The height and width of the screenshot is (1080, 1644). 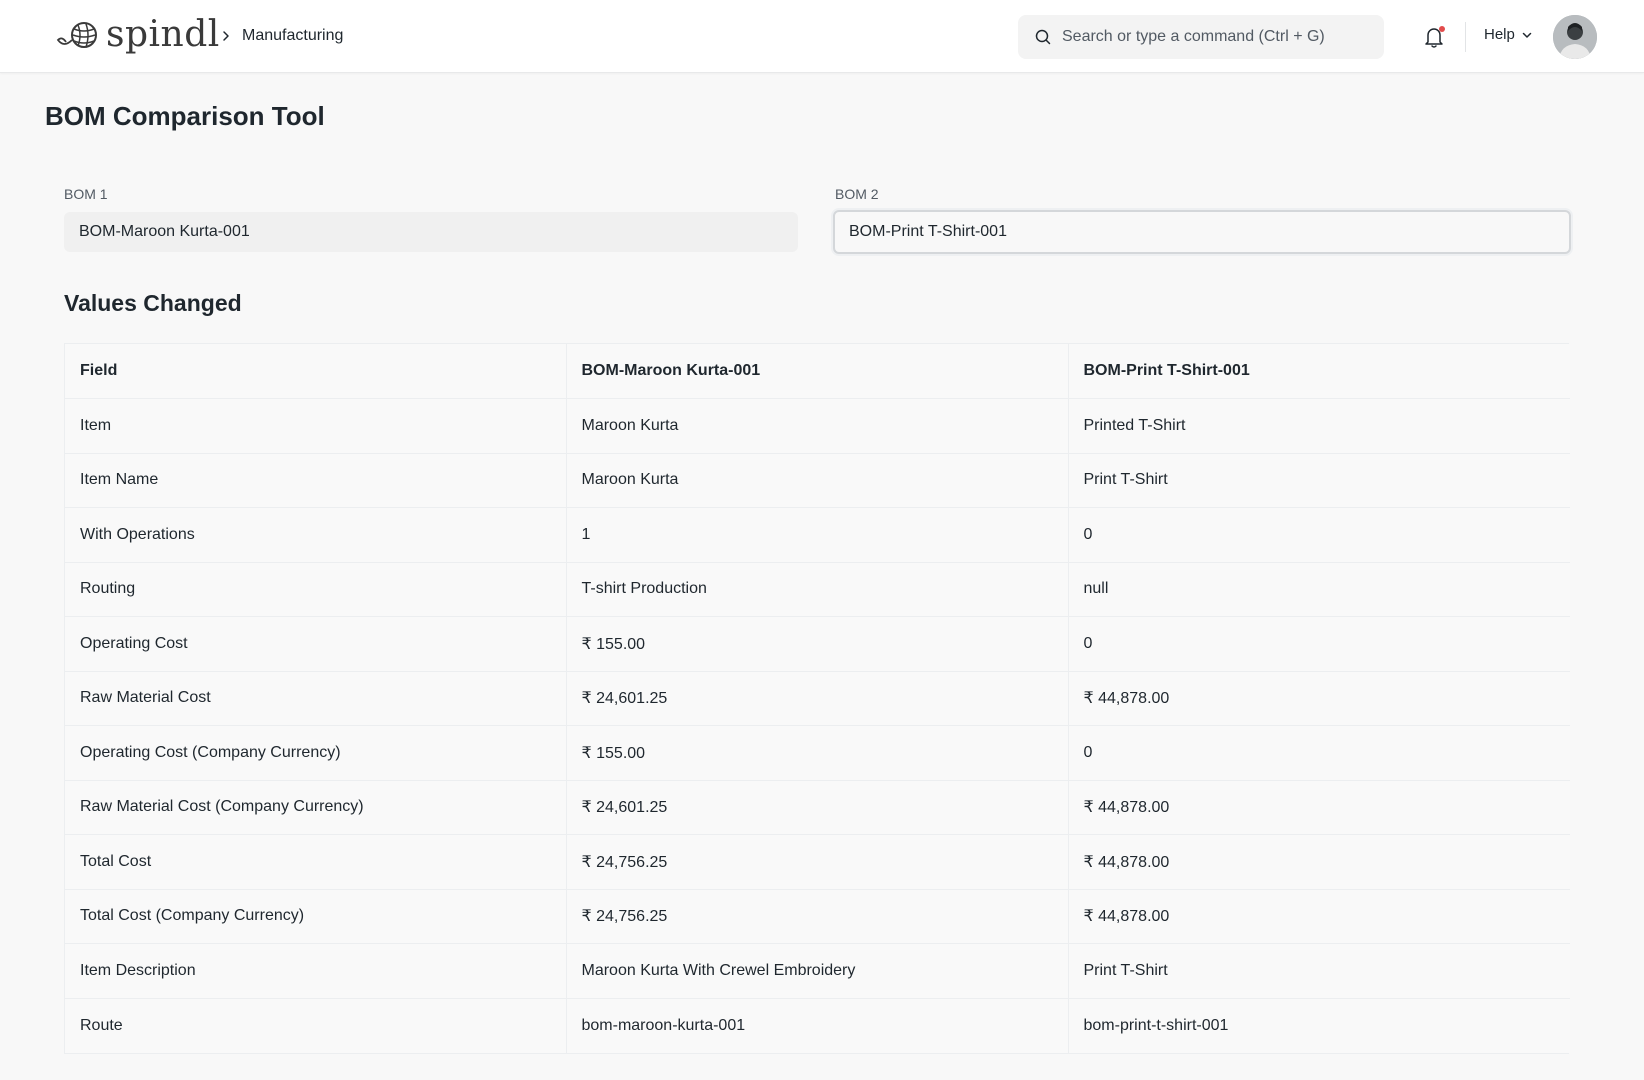 What do you see at coordinates (316, 807) in the screenshot?
I see `field-cell: Raw Material Cost (Company Currency)` at bounding box center [316, 807].